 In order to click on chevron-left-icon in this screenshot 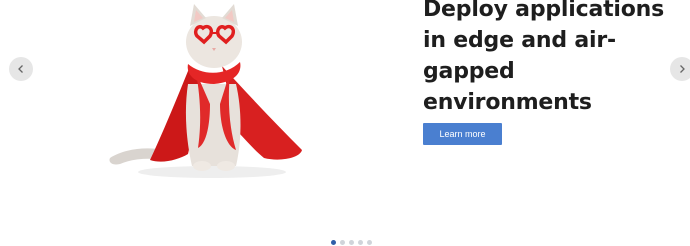, I will do `click(20, 69)`.